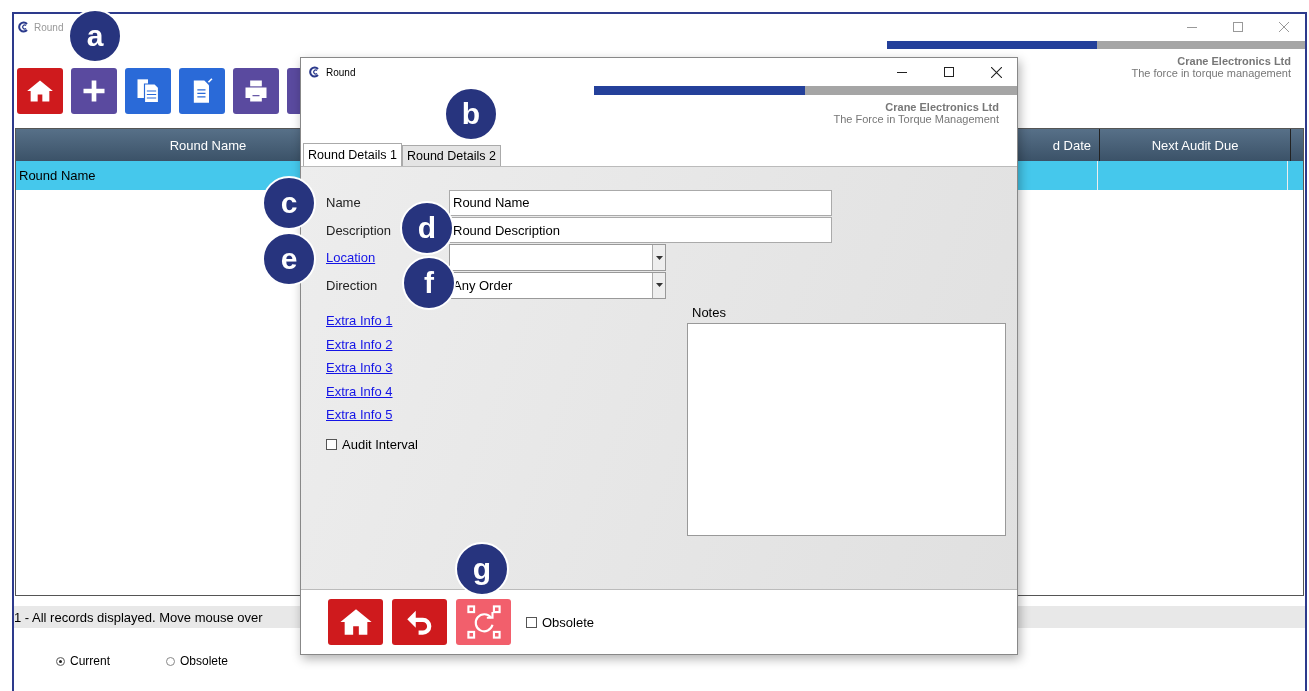 This screenshot has height=691, width=1309. I want to click on undo-button, so click(419, 622).